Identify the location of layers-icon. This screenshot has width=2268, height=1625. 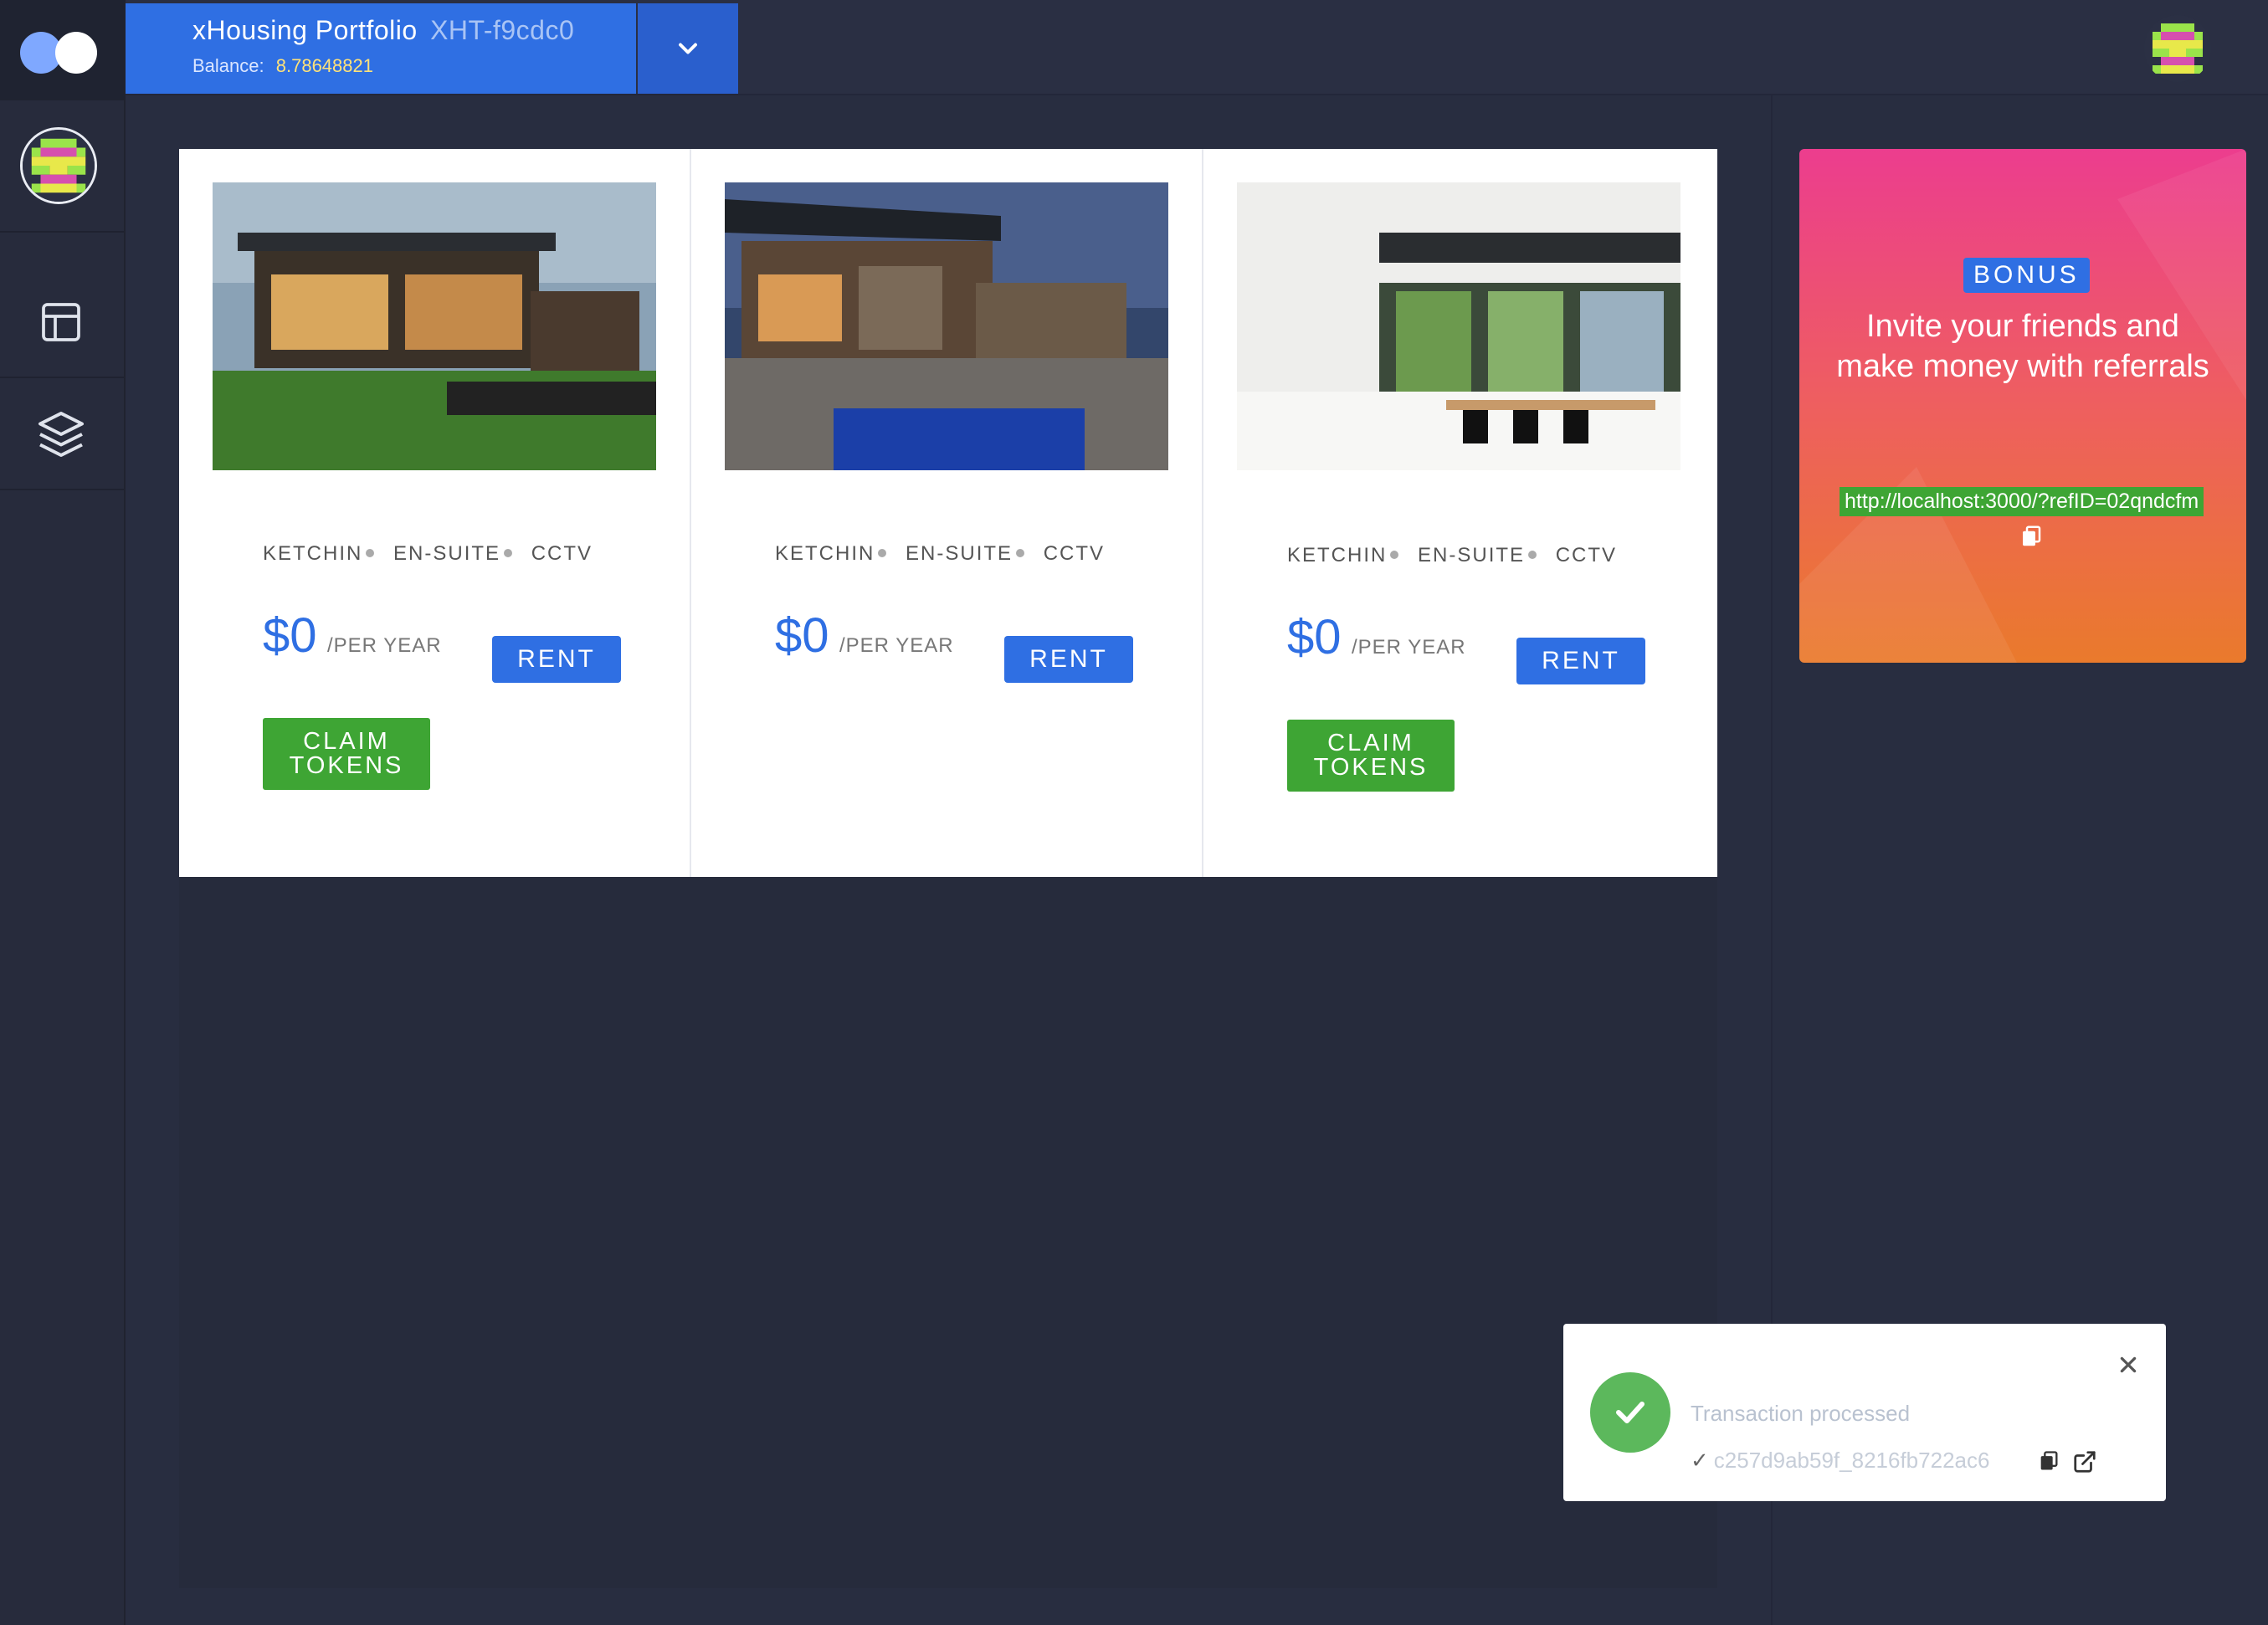
(61, 434).